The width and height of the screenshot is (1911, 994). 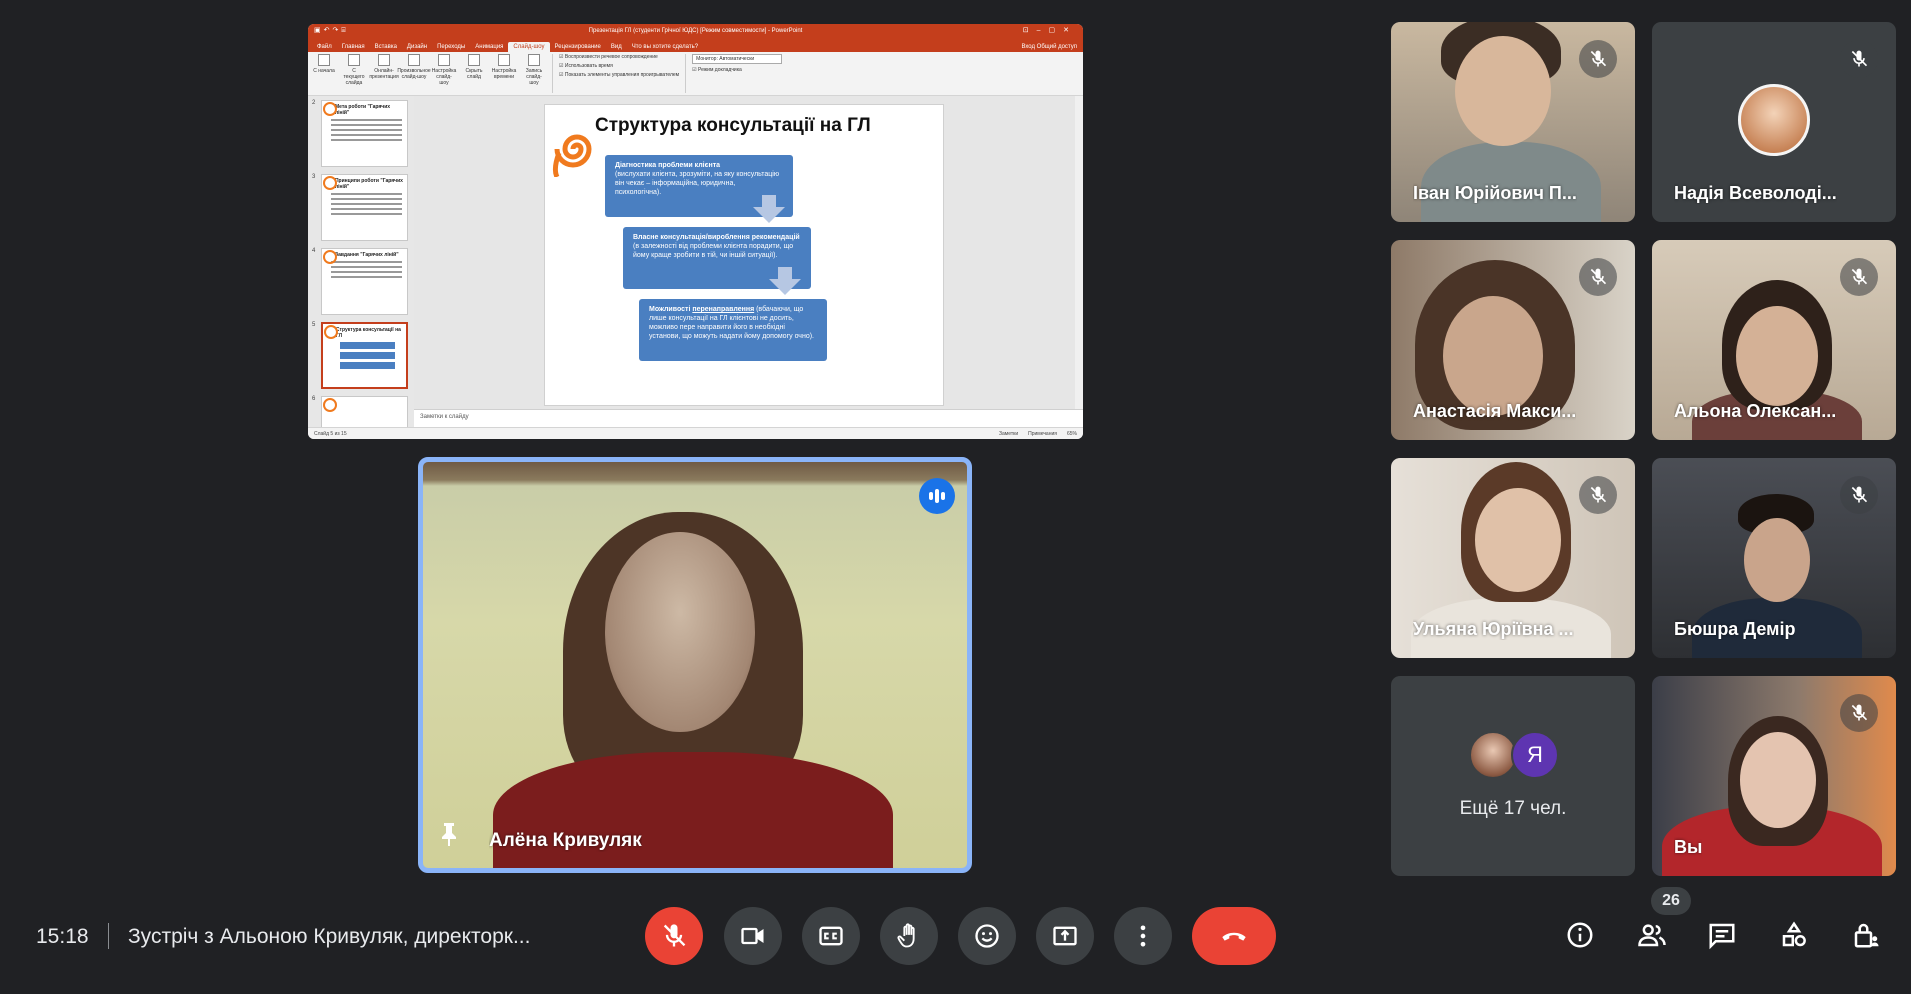 What do you see at coordinates (1042, 434) in the screenshot?
I see `comments-toggle: Примечания` at bounding box center [1042, 434].